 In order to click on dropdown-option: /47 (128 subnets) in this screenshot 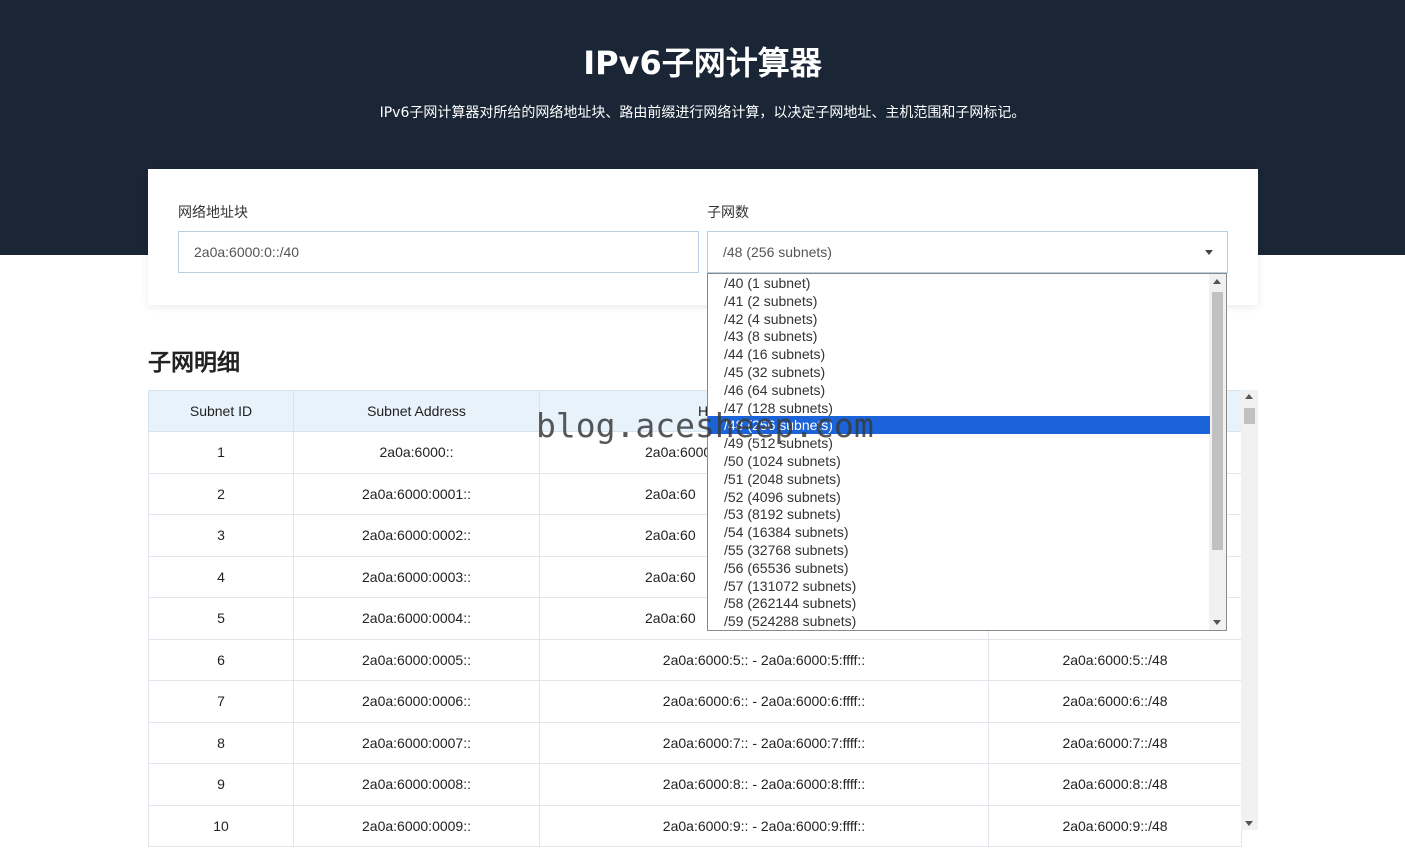, I will do `click(959, 408)`.